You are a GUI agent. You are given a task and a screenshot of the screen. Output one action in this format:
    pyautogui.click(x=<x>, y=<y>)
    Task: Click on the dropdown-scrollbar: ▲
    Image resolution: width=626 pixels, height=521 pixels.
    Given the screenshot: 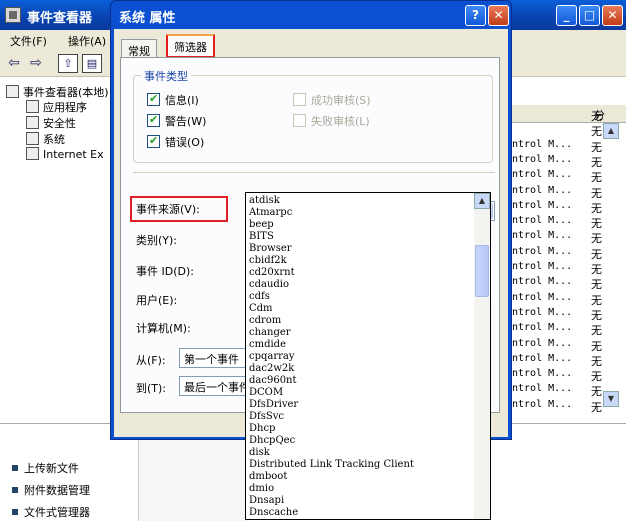 What is the action you would take?
    pyautogui.click(x=482, y=356)
    